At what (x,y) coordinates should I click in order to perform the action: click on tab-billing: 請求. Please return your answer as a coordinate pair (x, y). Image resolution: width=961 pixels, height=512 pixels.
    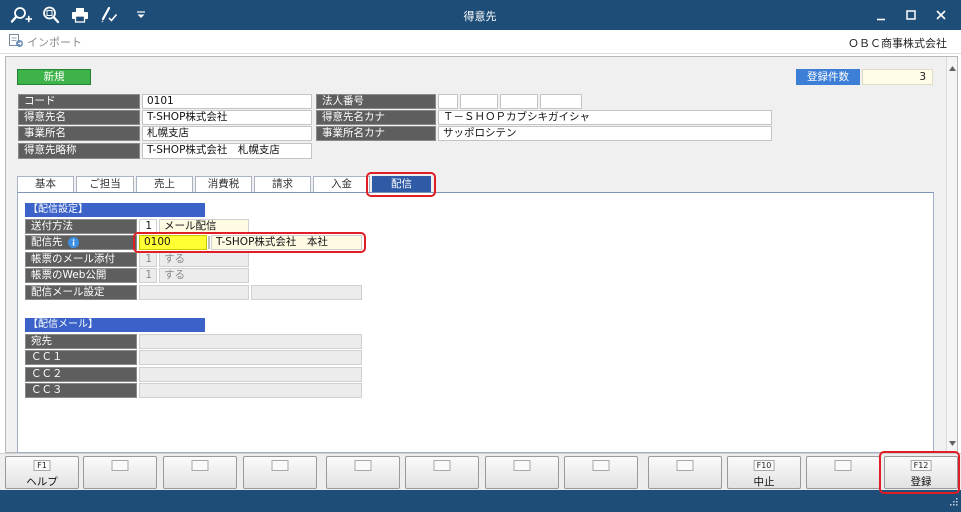
    Looking at the image, I should click on (282, 184).